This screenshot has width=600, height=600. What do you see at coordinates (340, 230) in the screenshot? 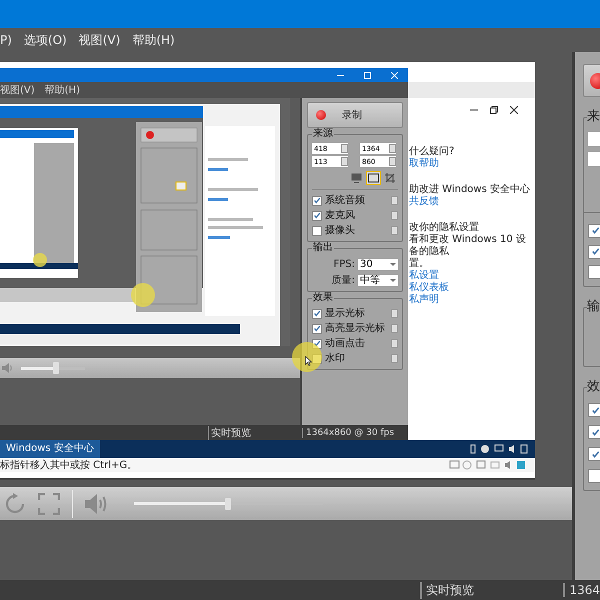
I see `checkbox-label: 摄像头` at bounding box center [340, 230].